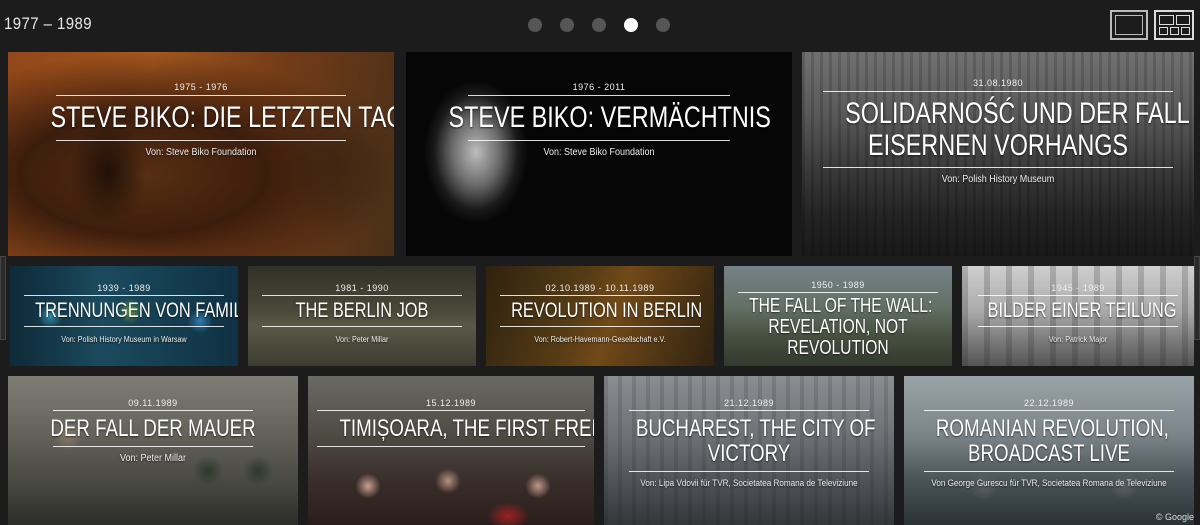 This screenshot has width=1200, height=525. What do you see at coordinates (1197, 298) in the screenshot?
I see `scroll-right-handle` at bounding box center [1197, 298].